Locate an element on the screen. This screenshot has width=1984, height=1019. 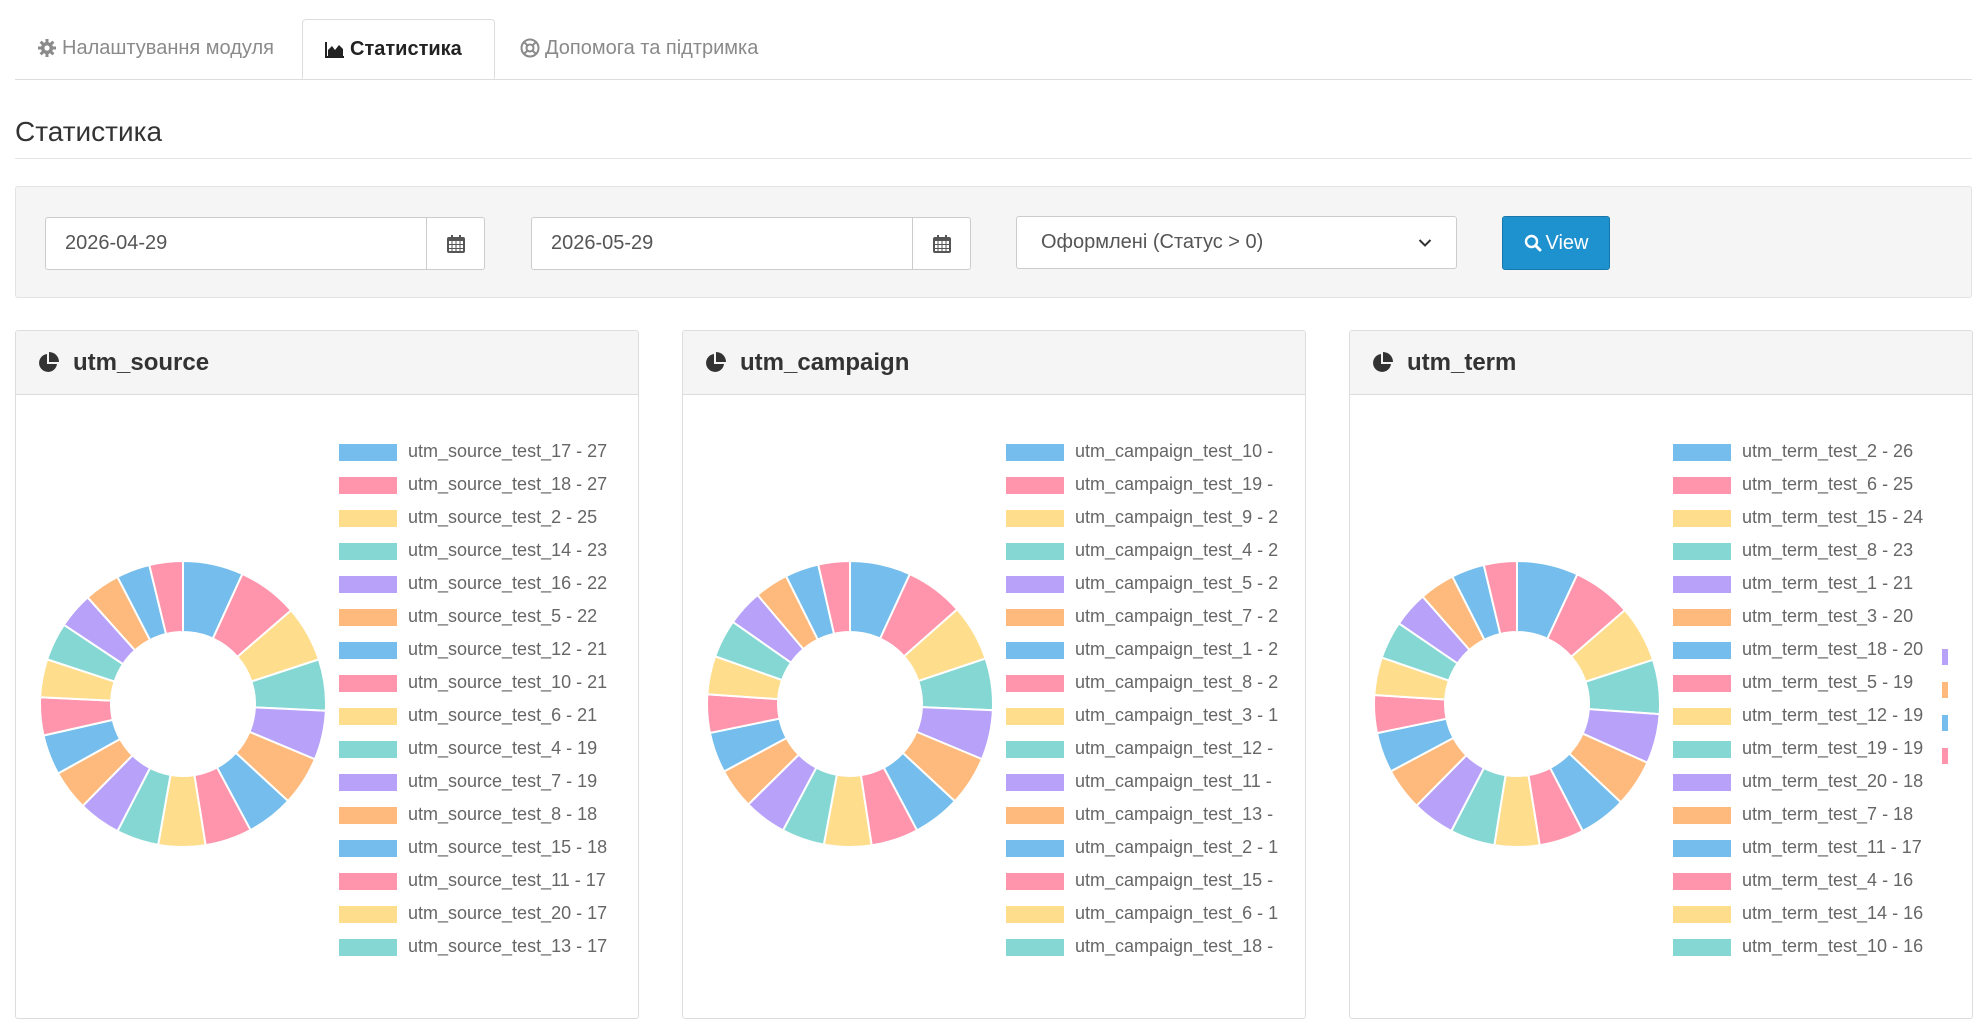
legend-item: utm_source_test_8 - 18 is located at coordinates (488, 822).